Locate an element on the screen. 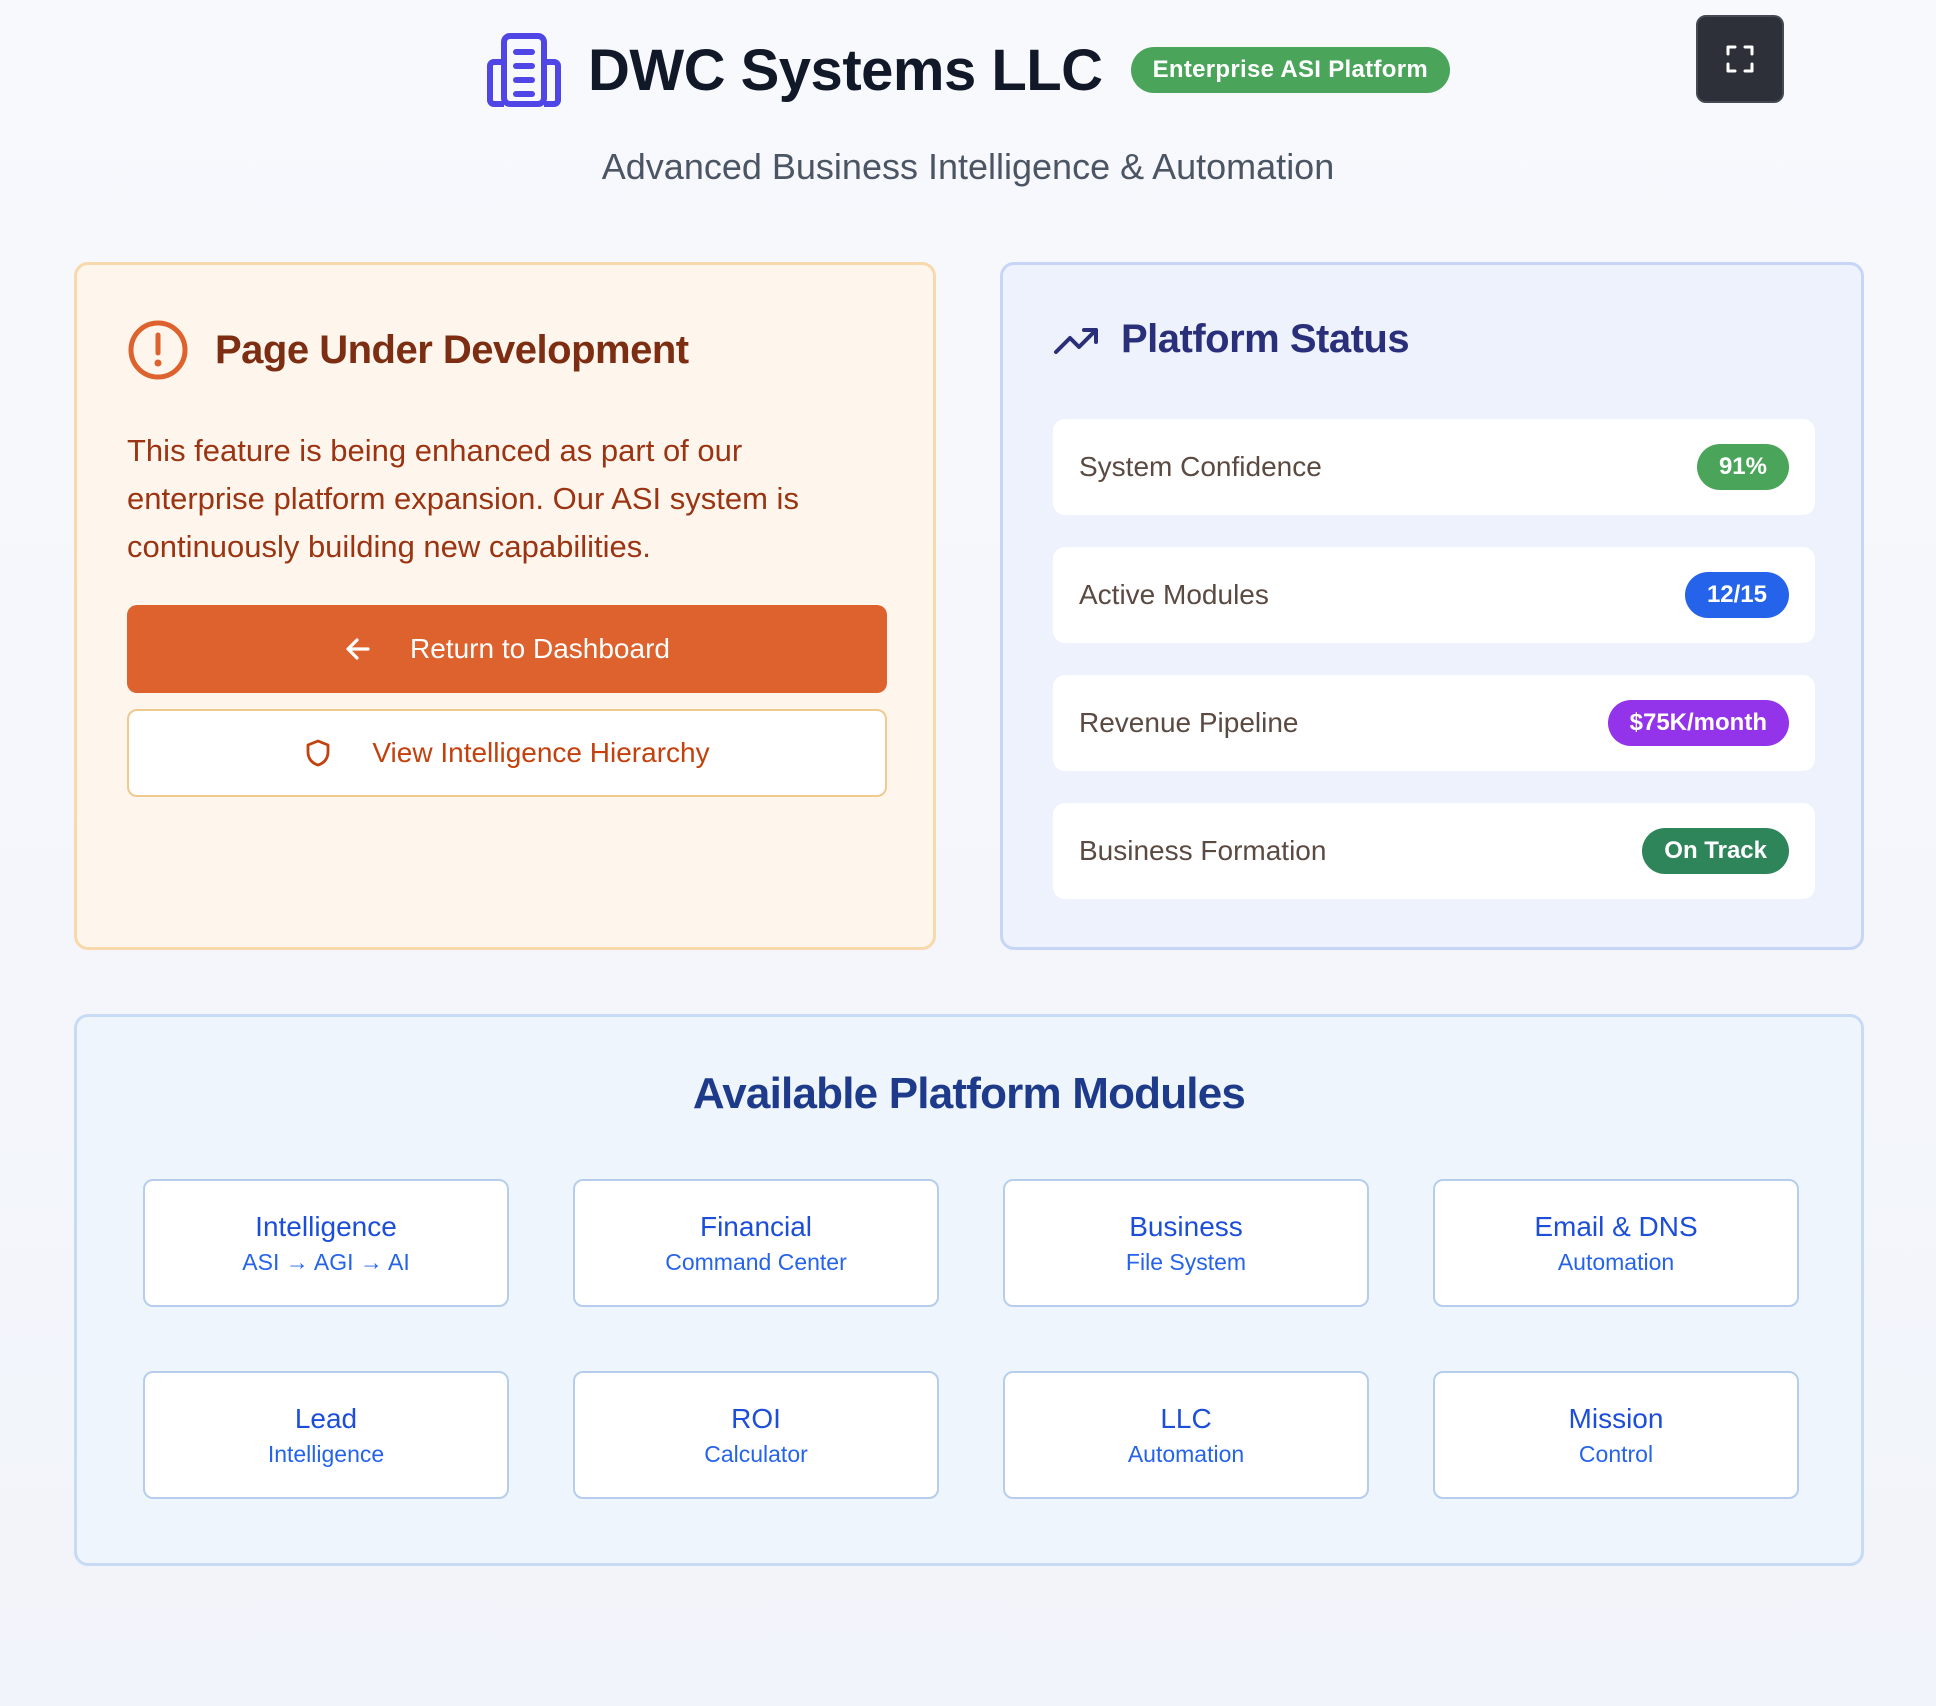  platform-badge: Enterprise ASI Platform is located at coordinates (1290, 70).